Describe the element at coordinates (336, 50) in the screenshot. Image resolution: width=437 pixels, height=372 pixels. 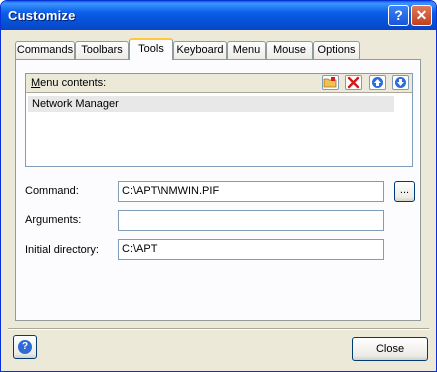
I see `tab-options: Options` at that location.